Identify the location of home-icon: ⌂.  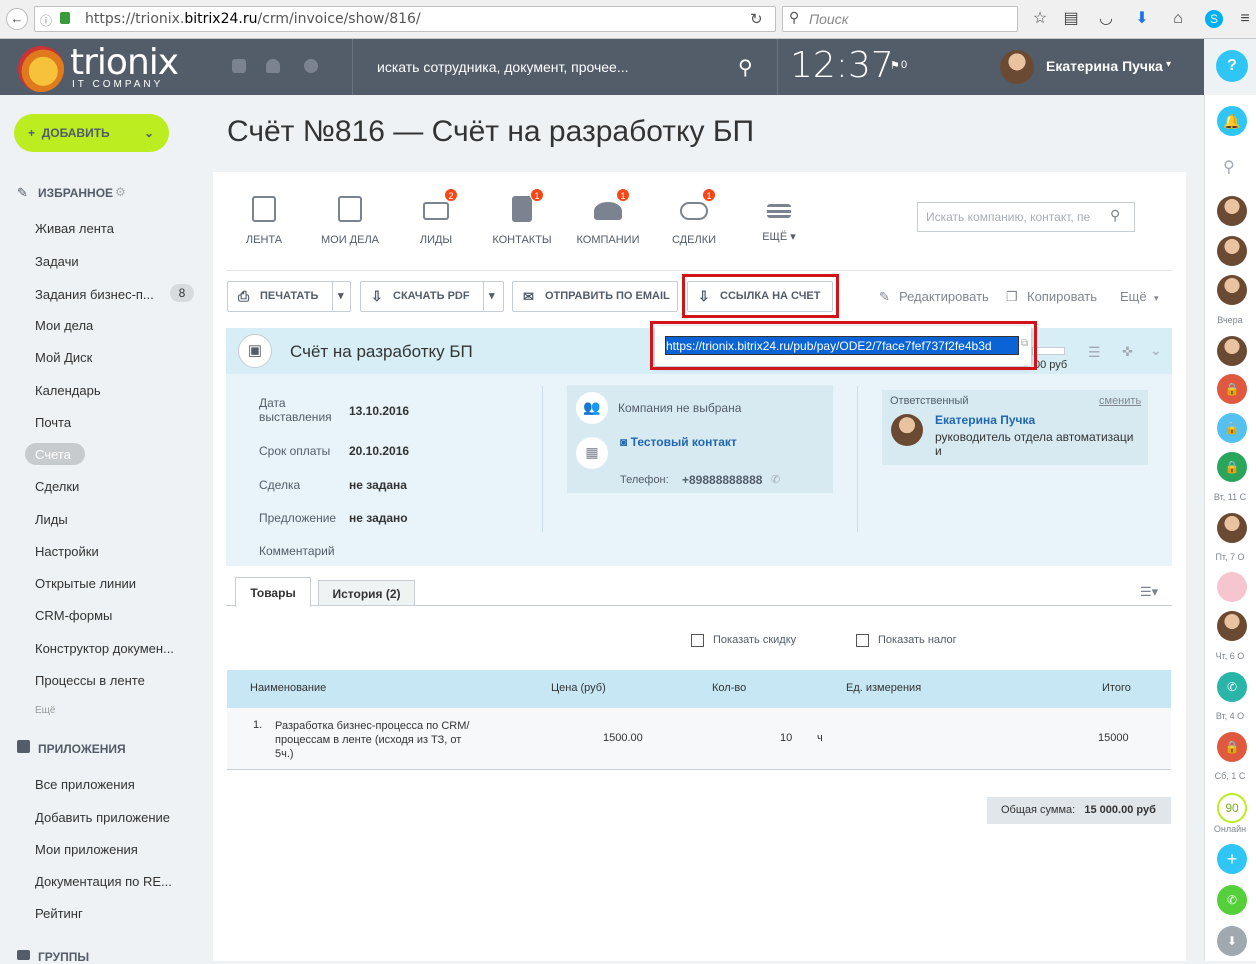
(1178, 19).